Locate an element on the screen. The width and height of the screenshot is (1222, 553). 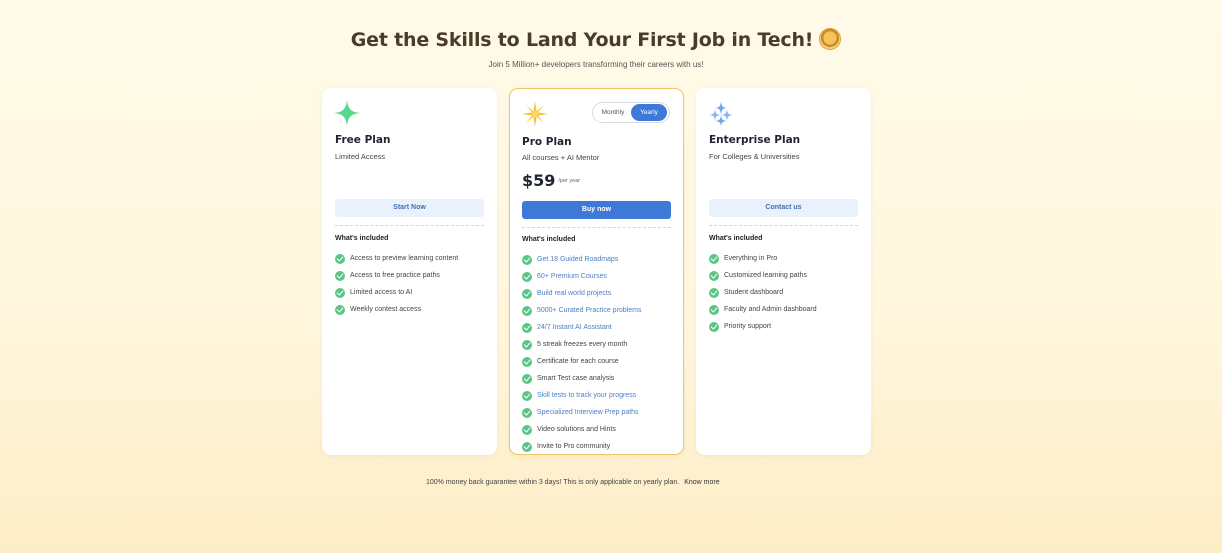
feature-text: Smart Test case analysis is located at coordinates (576, 378).